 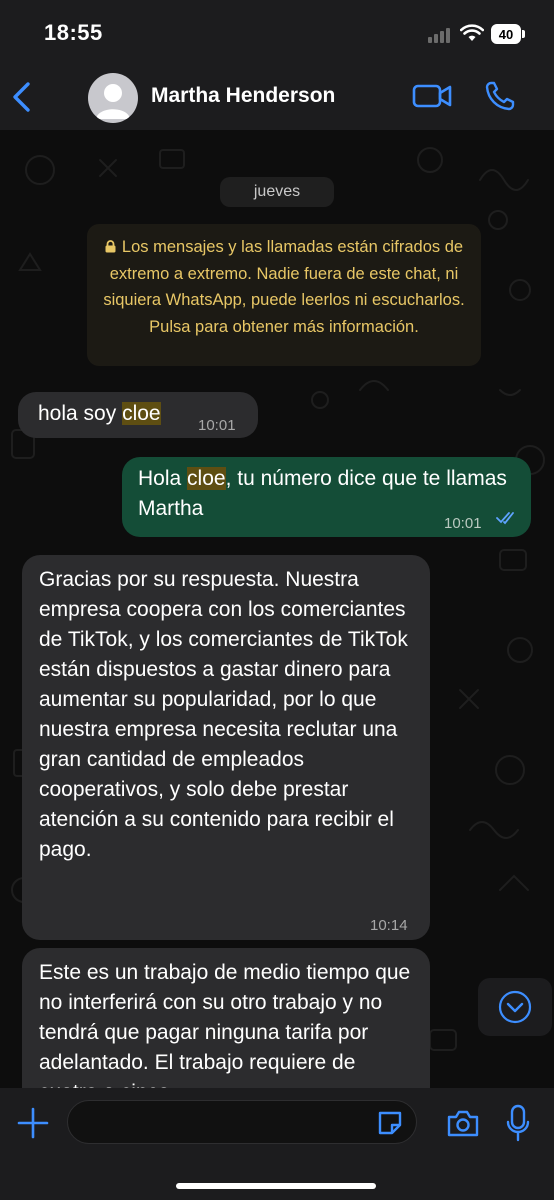 I want to click on microphone-icon, so click(x=518, y=1123).